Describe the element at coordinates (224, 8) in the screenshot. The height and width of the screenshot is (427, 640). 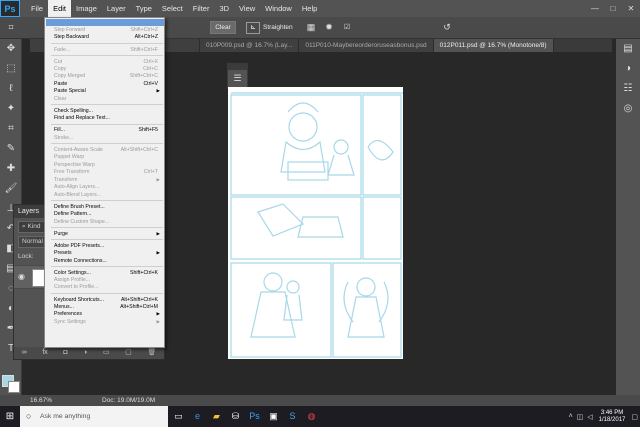
I see `menu-3d: 3D` at that location.